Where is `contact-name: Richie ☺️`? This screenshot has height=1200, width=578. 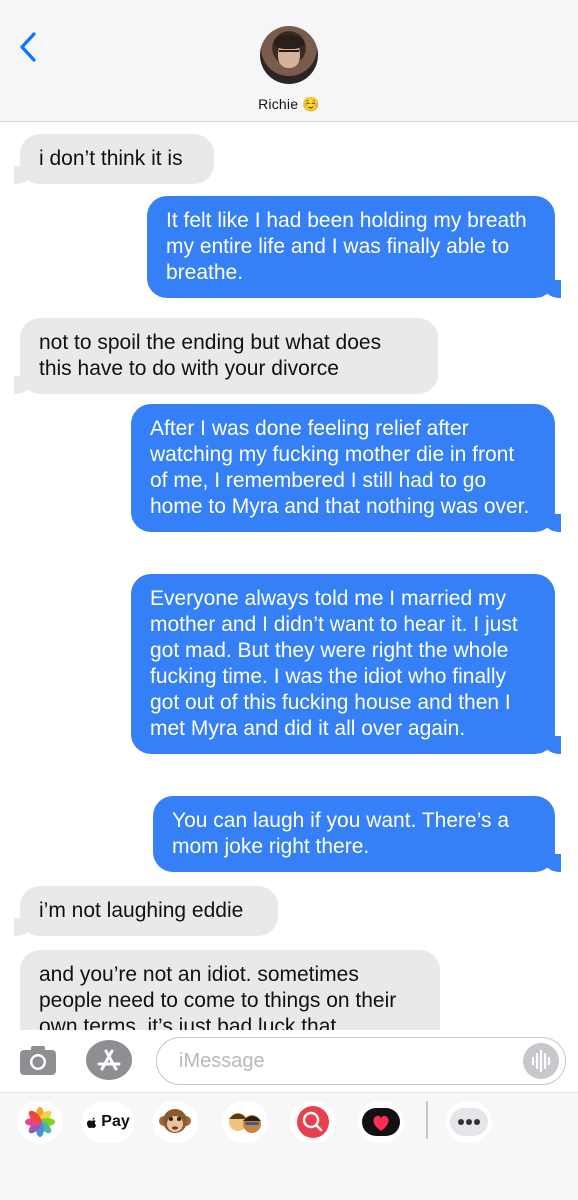 contact-name: Richie ☺️ is located at coordinates (289, 104).